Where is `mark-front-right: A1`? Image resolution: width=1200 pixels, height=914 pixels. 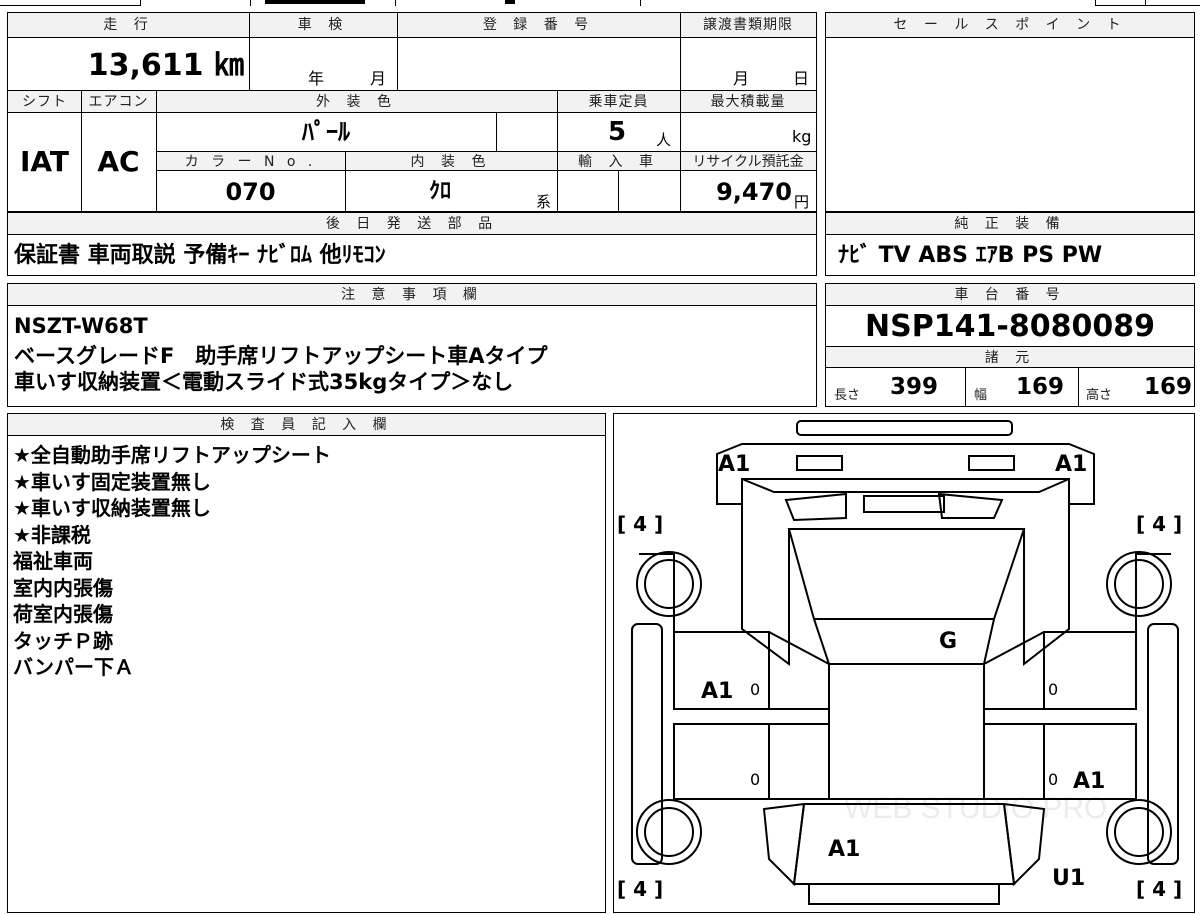 mark-front-right: A1 is located at coordinates (1071, 464).